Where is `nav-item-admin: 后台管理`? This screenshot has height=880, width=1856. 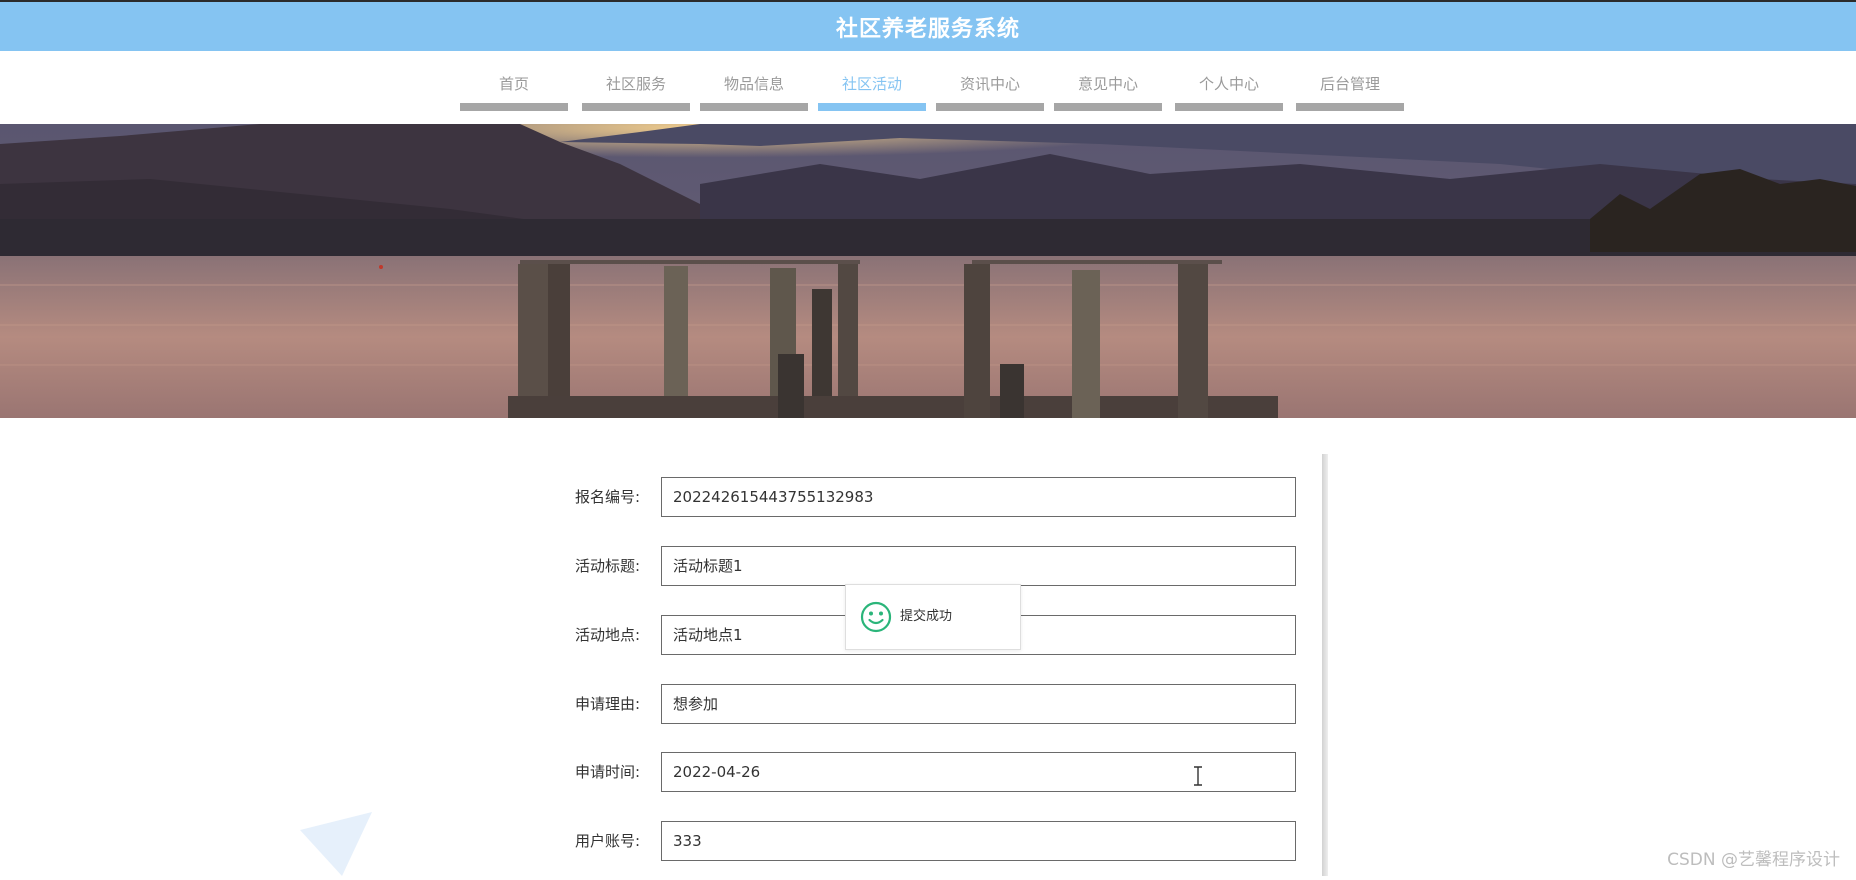
nav-item-admin: 后台管理 is located at coordinates (1350, 87).